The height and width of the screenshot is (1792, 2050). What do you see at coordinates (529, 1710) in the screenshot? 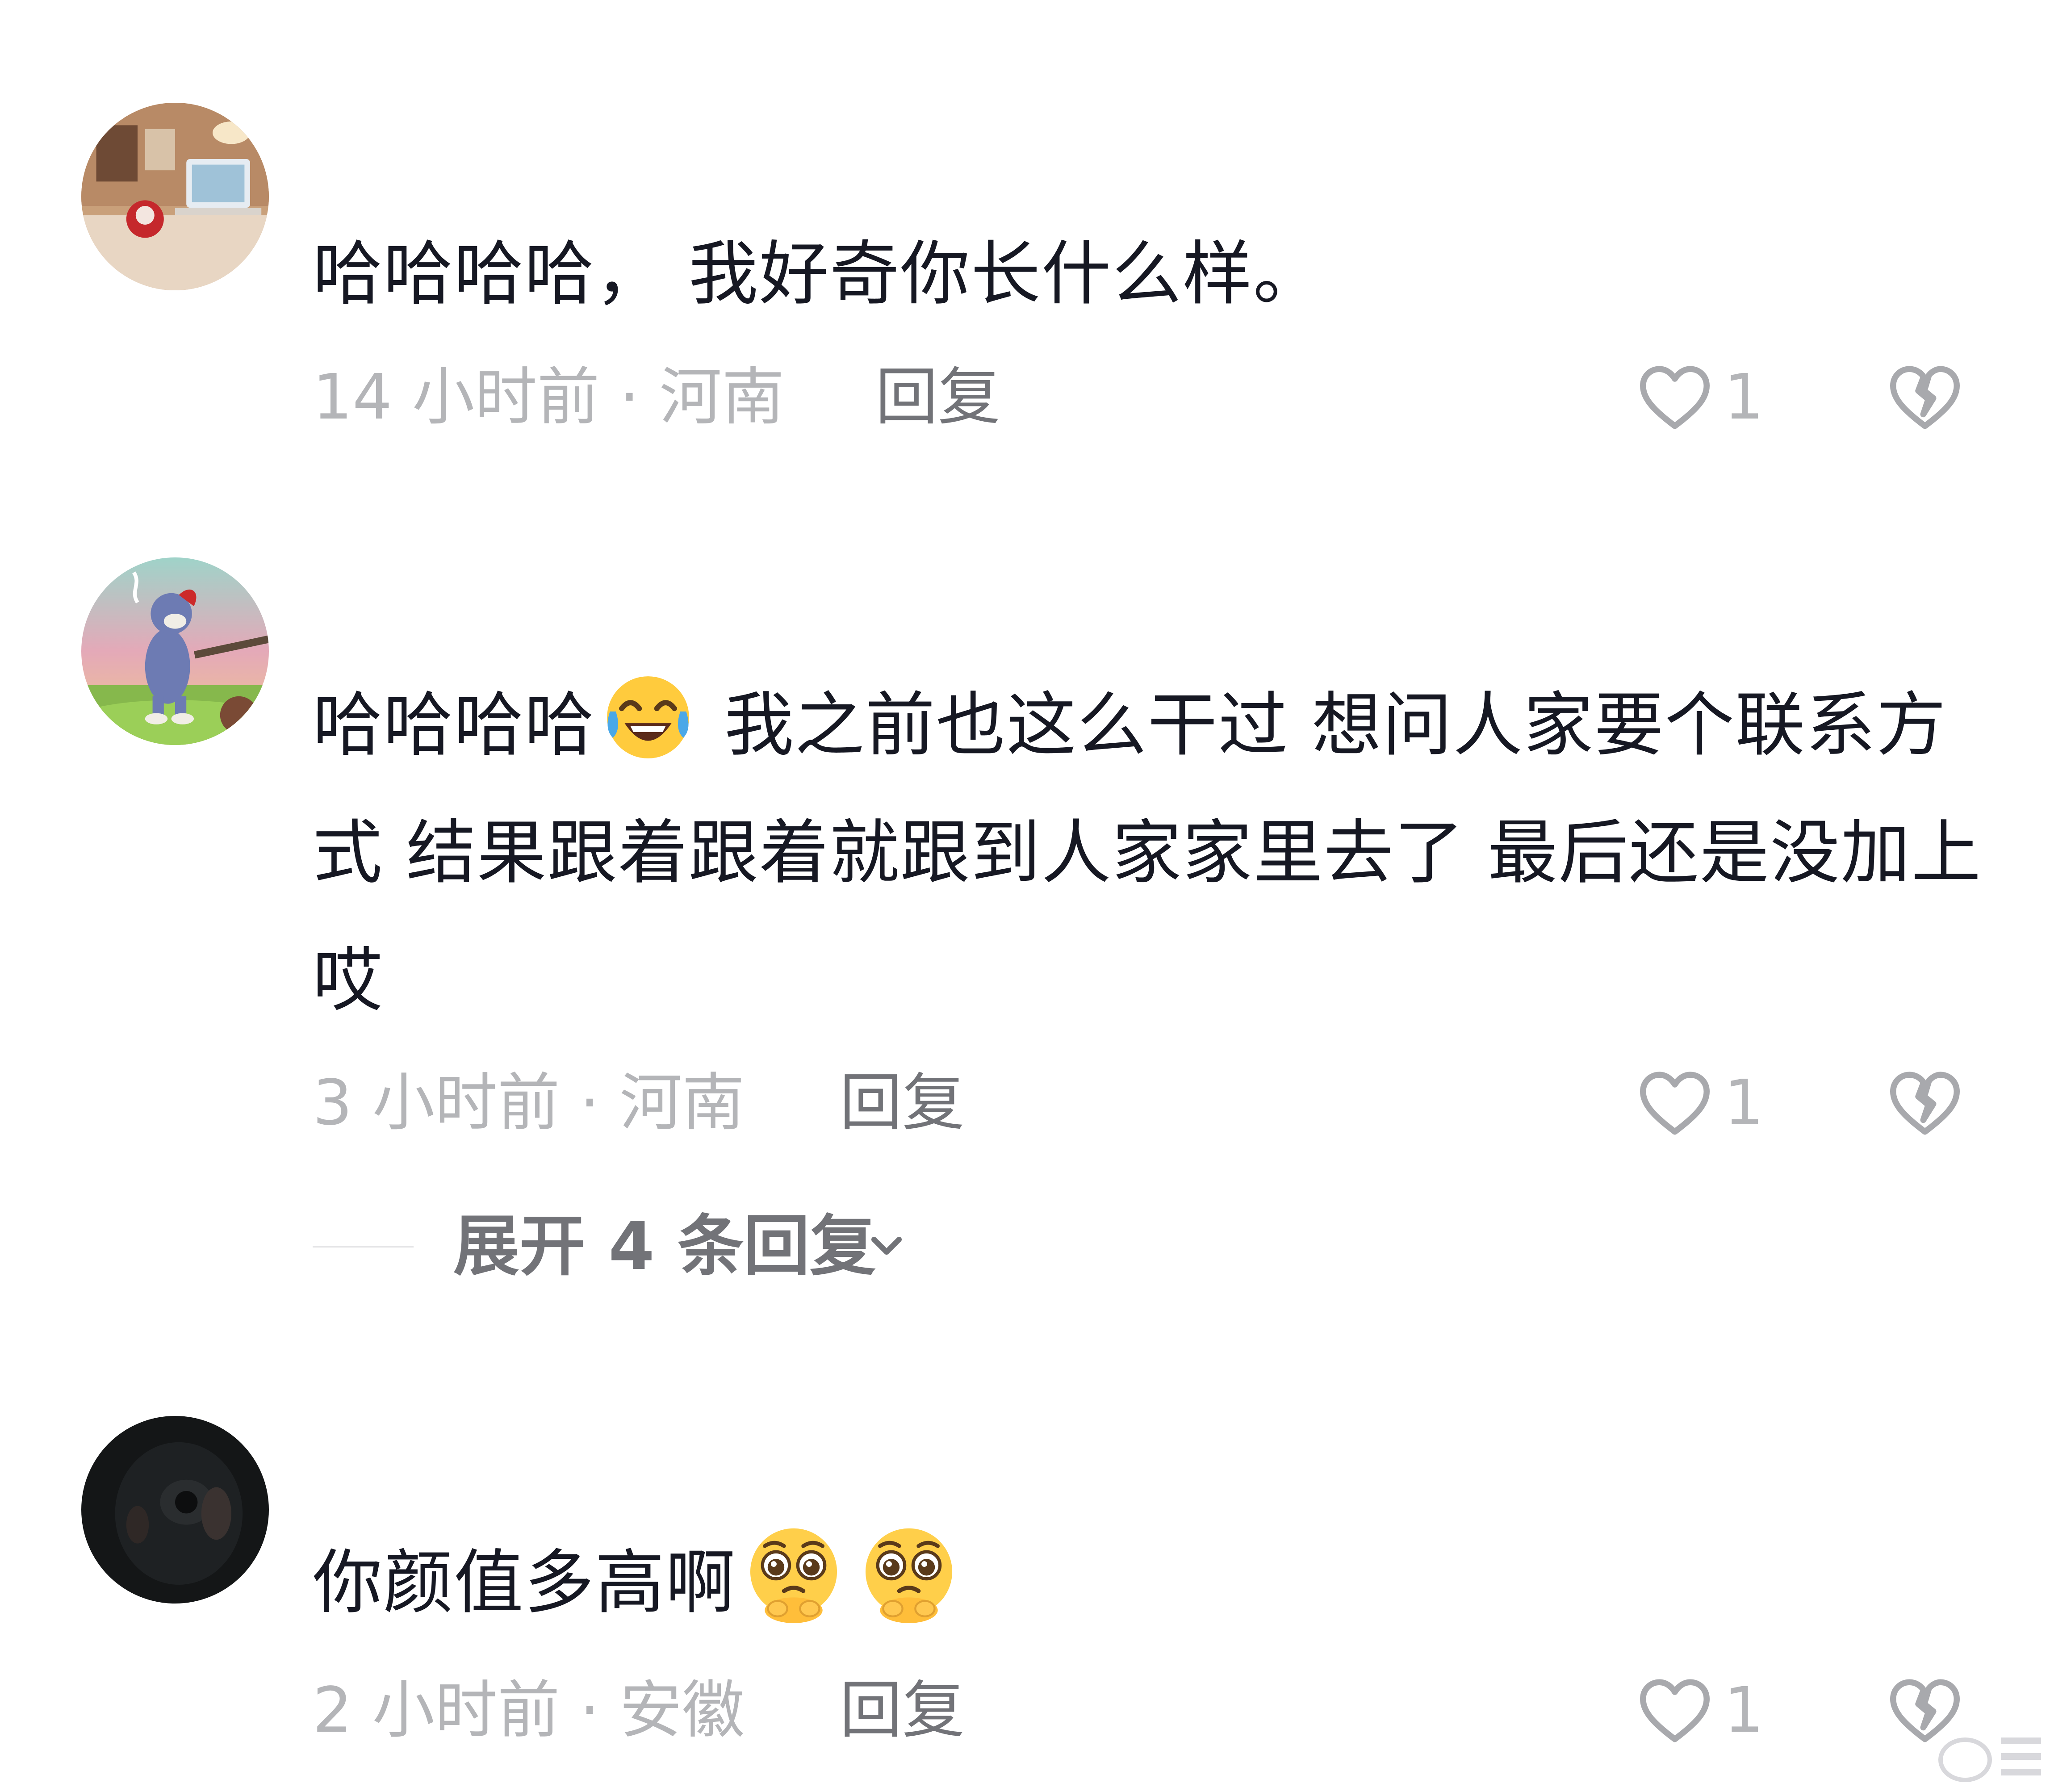
I see `time-location-label: 2 小时前 · 安徽` at bounding box center [529, 1710].